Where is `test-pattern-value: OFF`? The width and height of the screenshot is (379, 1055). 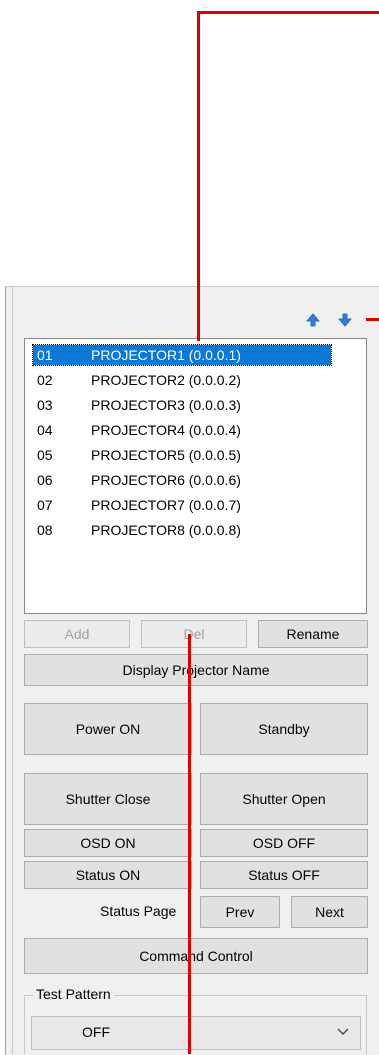 test-pattern-value: OFF is located at coordinates (96, 1032).